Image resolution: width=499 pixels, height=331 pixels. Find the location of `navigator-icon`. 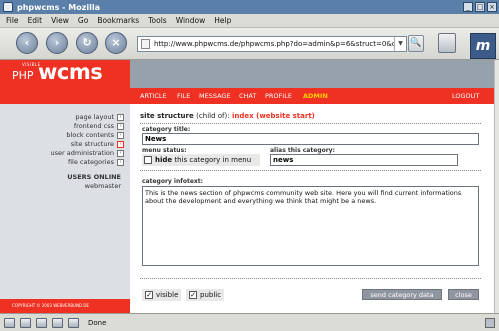

navigator-icon is located at coordinates (9, 323).